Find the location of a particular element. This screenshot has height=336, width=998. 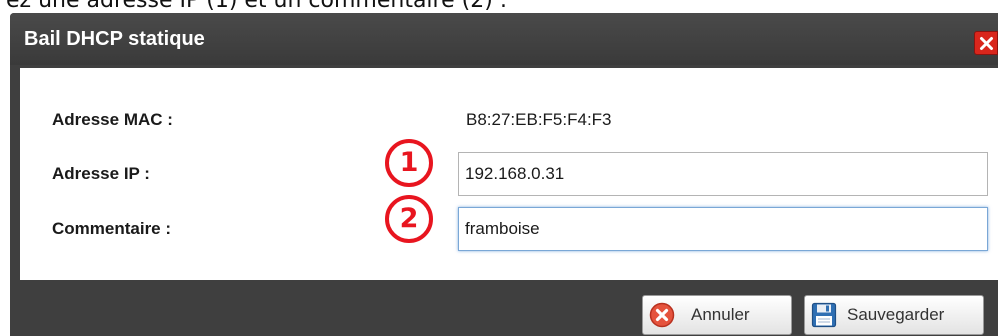

ip-address-input is located at coordinates (723, 174).